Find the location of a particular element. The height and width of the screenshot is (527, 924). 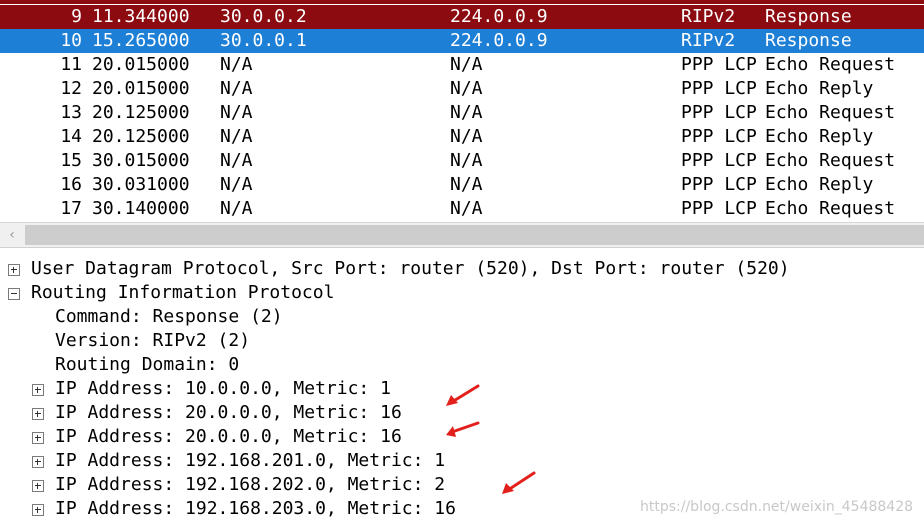

collapse-minus-icon is located at coordinates (14, 294).